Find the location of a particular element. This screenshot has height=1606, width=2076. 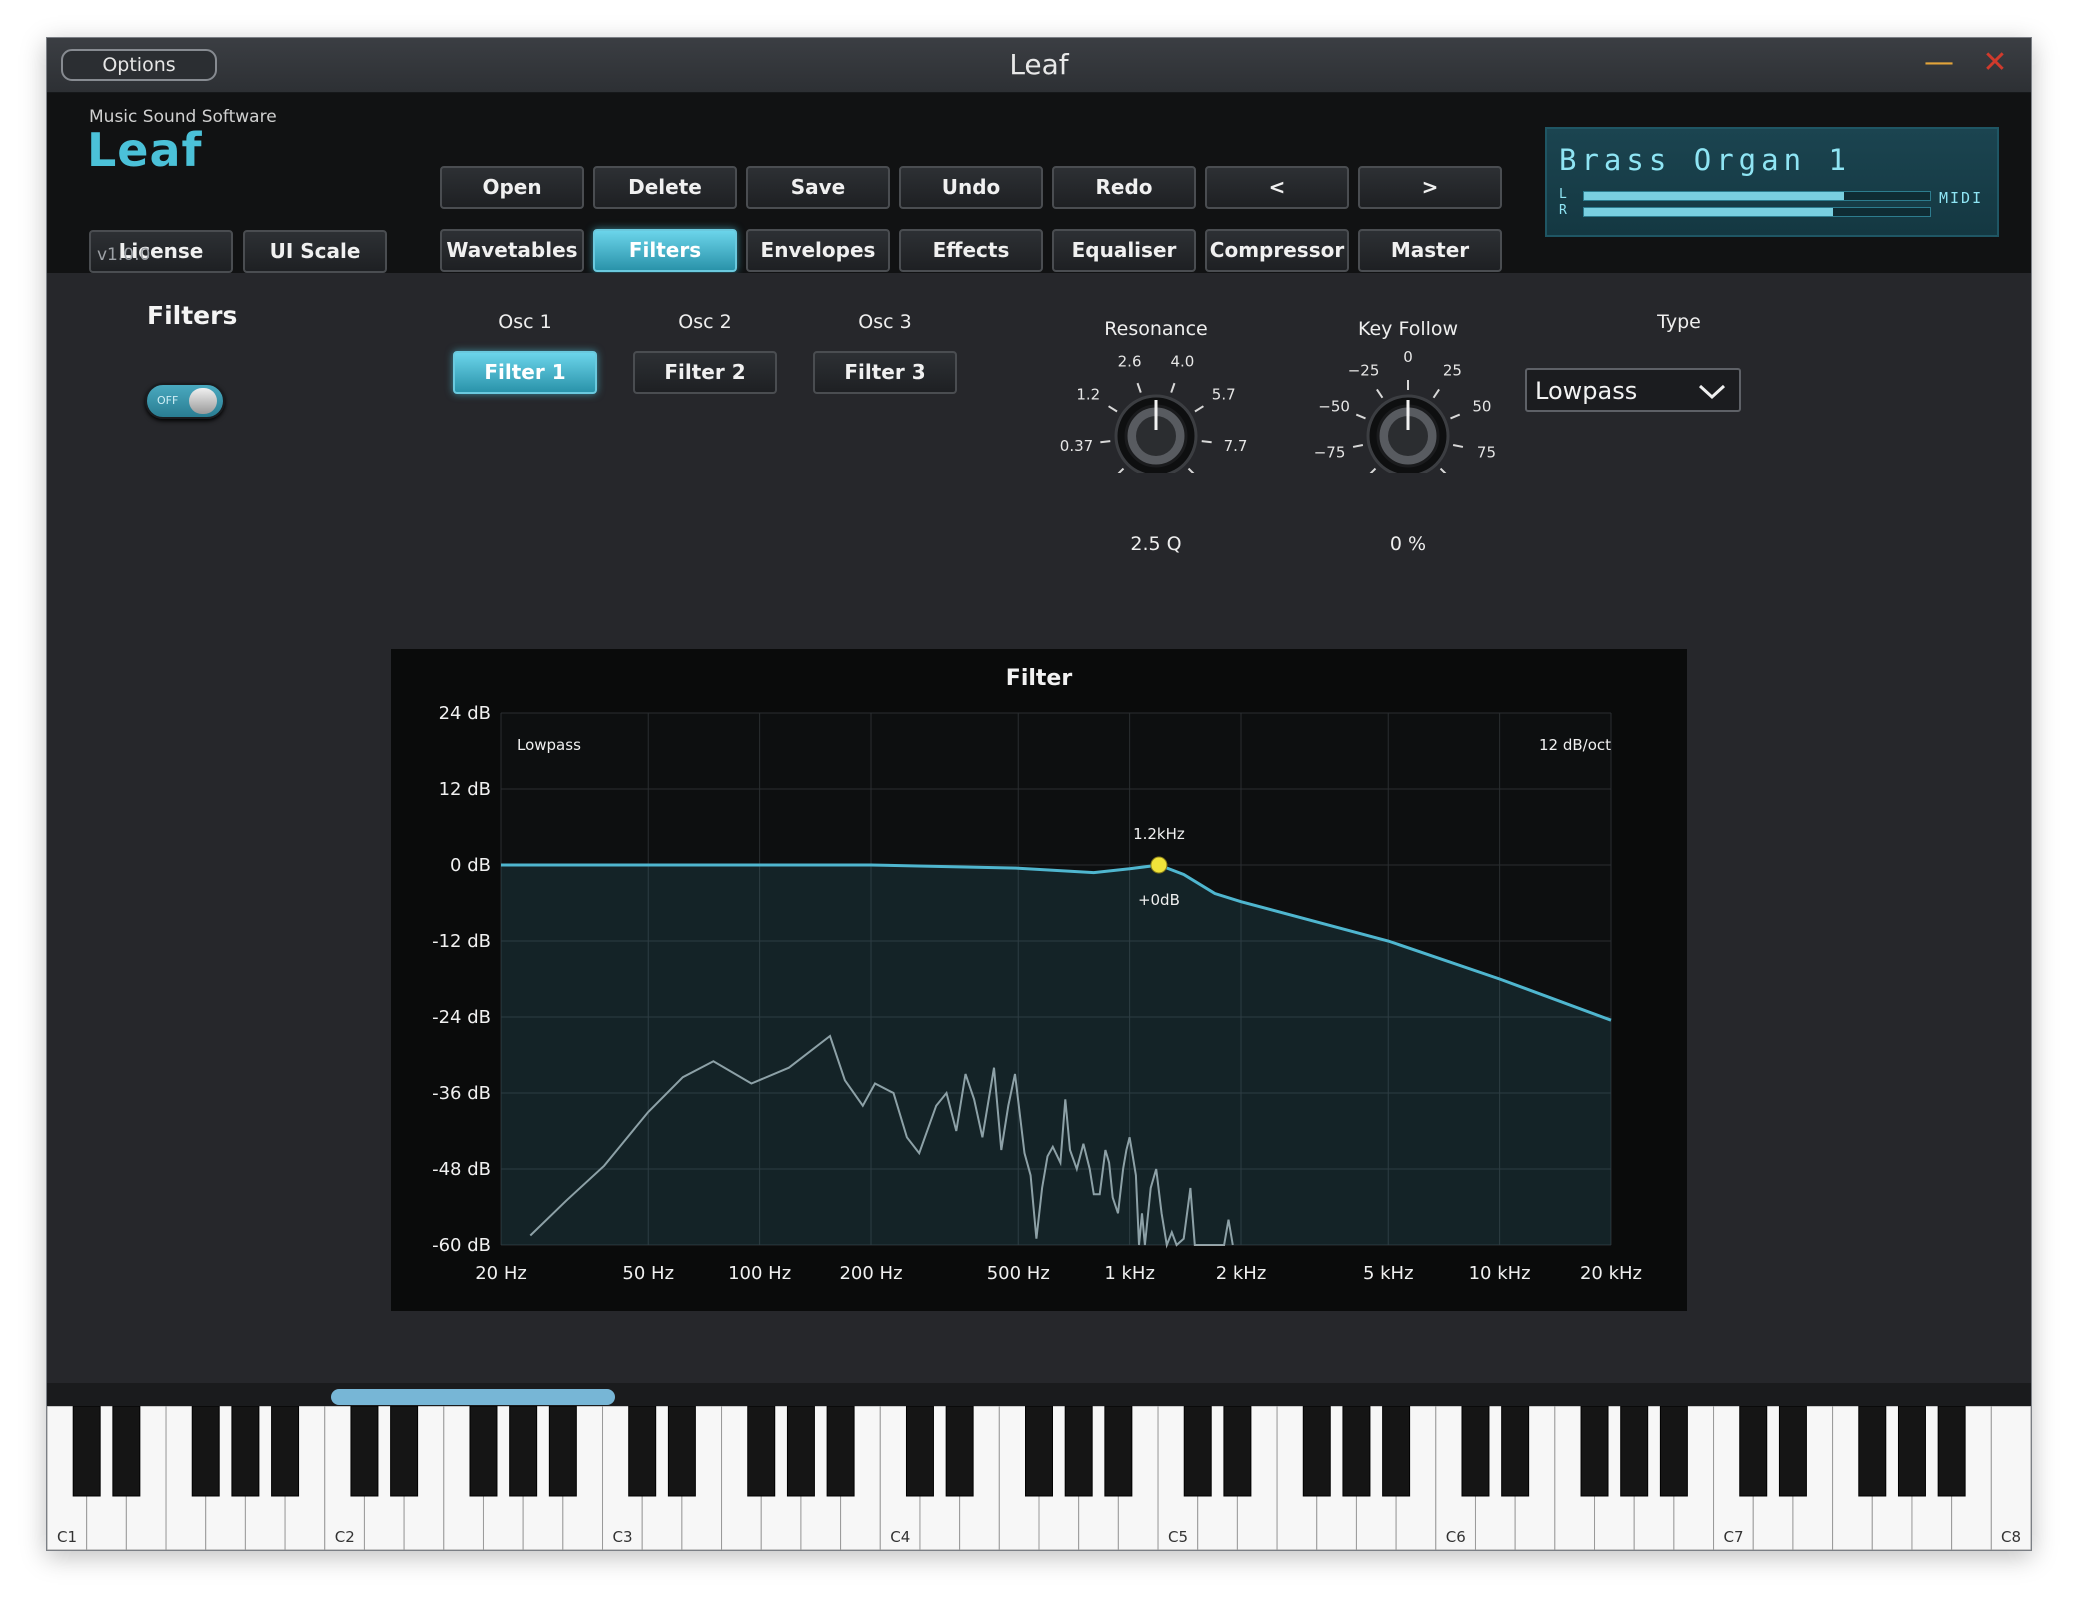

toolbar-button-1: Delete is located at coordinates (665, 187).